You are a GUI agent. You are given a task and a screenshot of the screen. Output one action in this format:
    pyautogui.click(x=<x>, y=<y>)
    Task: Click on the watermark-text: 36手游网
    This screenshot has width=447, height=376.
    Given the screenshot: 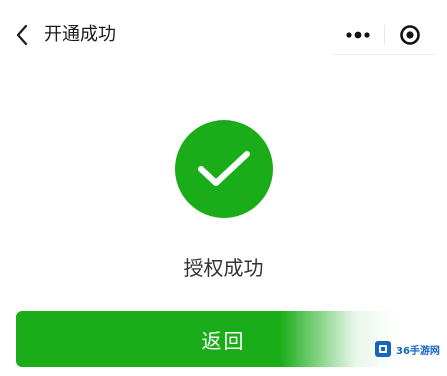 What is the action you would take?
    pyautogui.click(x=418, y=351)
    